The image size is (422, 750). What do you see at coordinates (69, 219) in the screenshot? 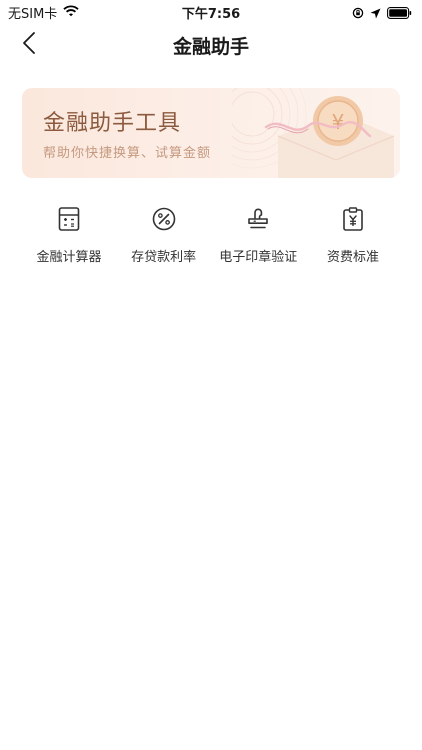
I see `calculator-icon` at bounding box center [69, 219].